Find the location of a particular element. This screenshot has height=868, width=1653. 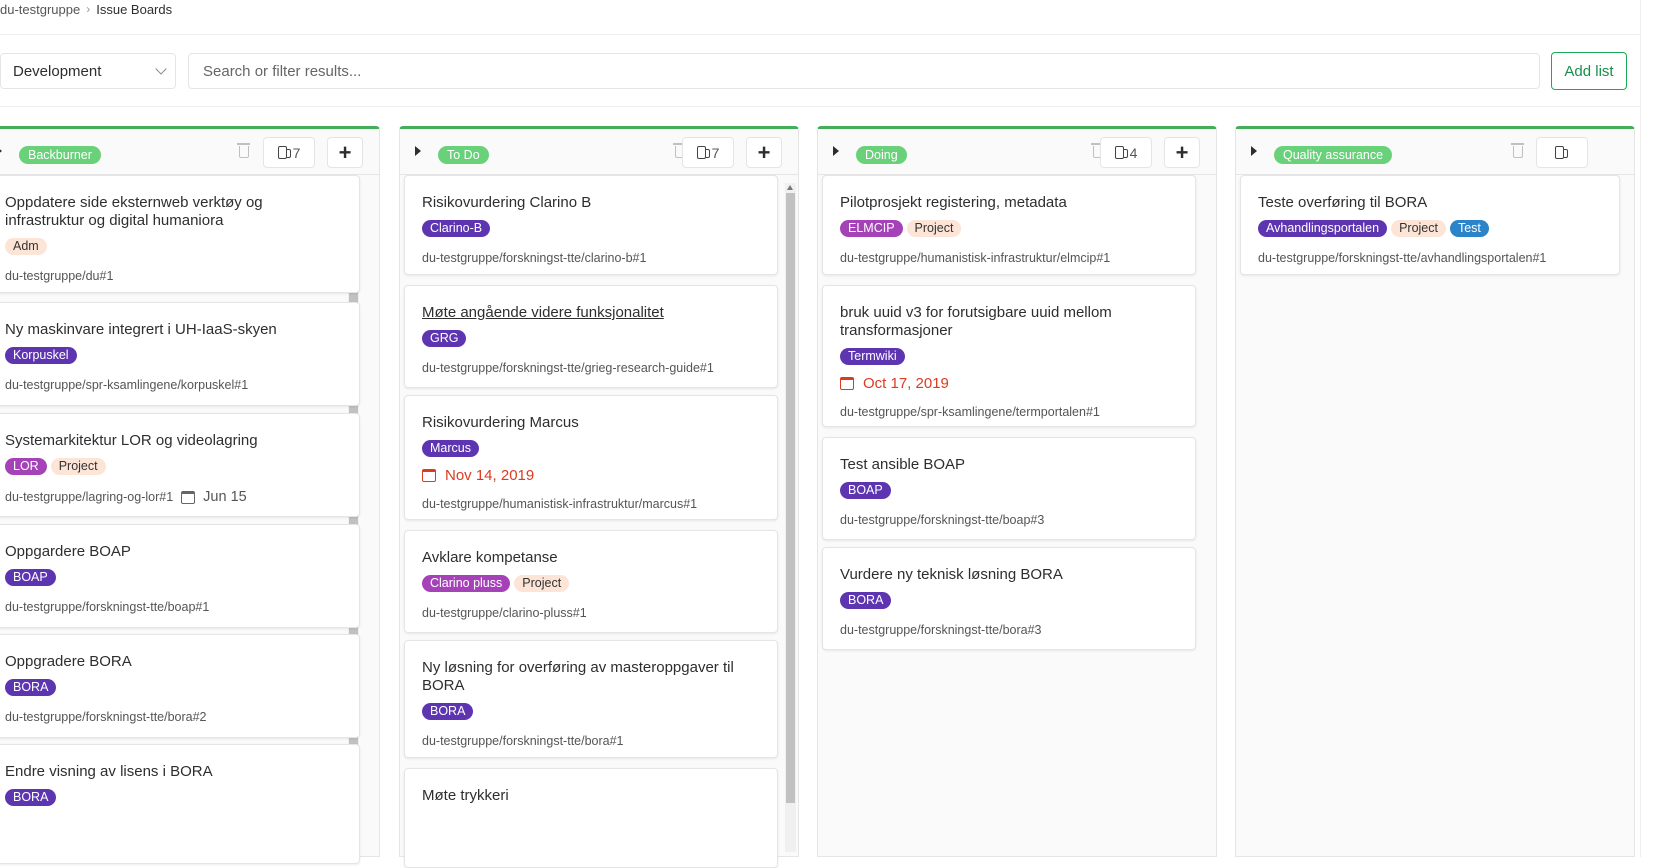

issue-title: Systemarkitektur LOR og videolagring is located at coordinates (174, 441).